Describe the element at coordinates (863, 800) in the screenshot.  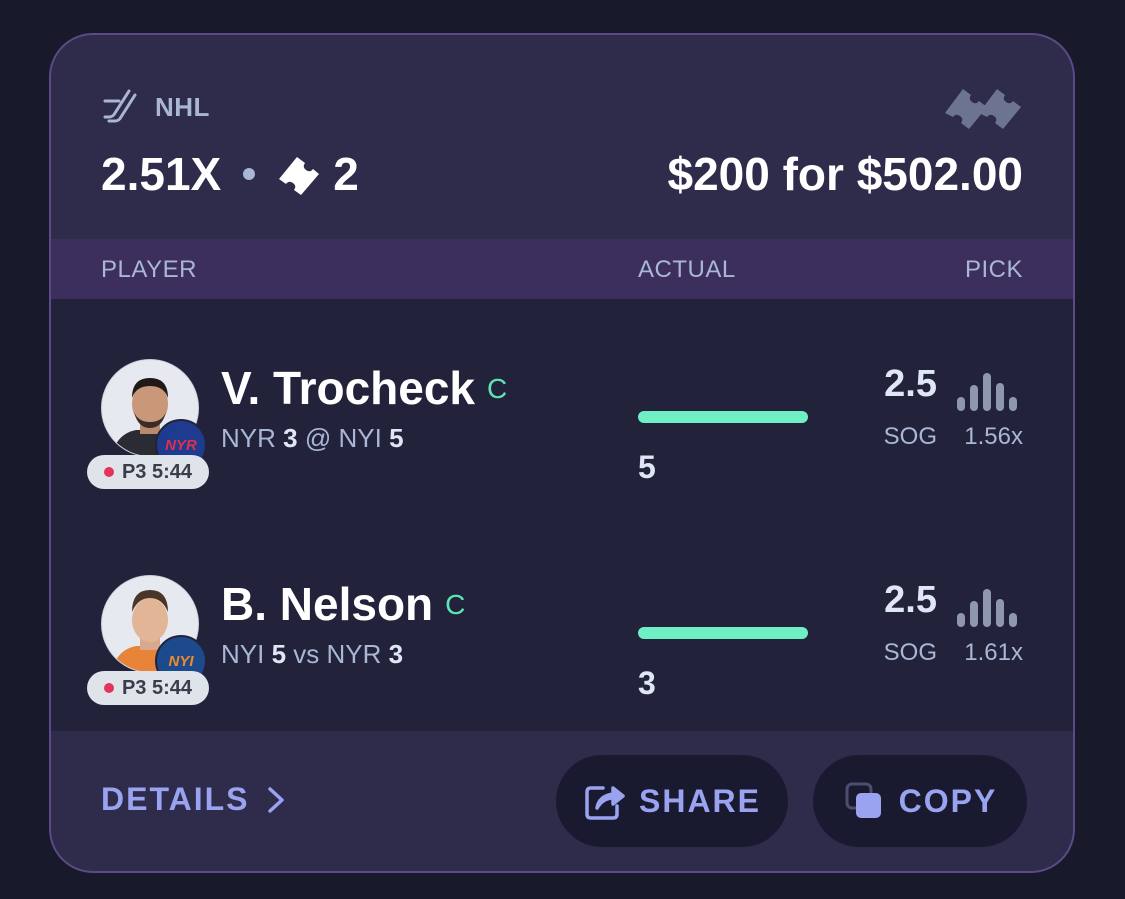
I see `copy-icon` at that location.